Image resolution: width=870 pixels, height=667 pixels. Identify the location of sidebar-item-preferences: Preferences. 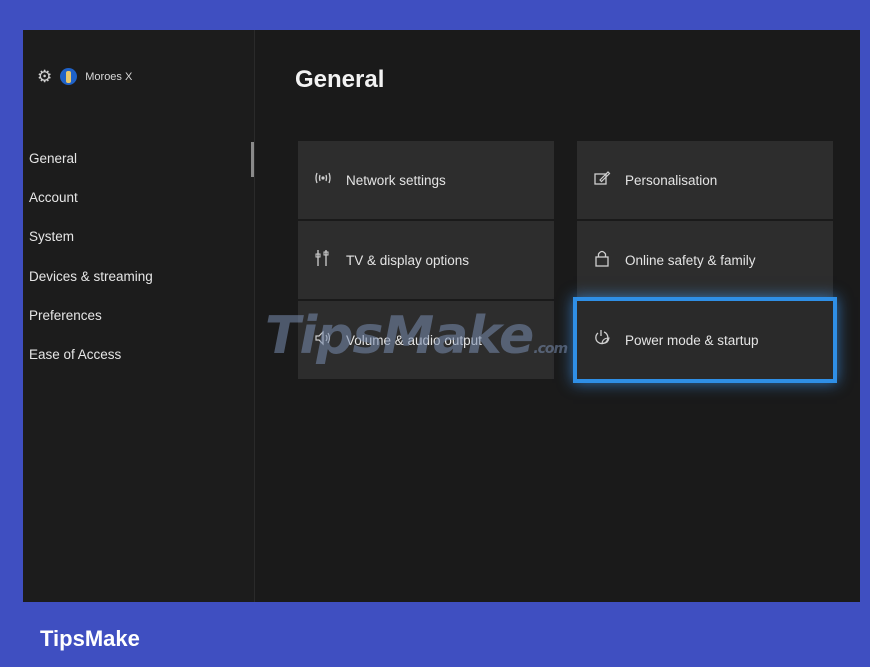
(138, 324).